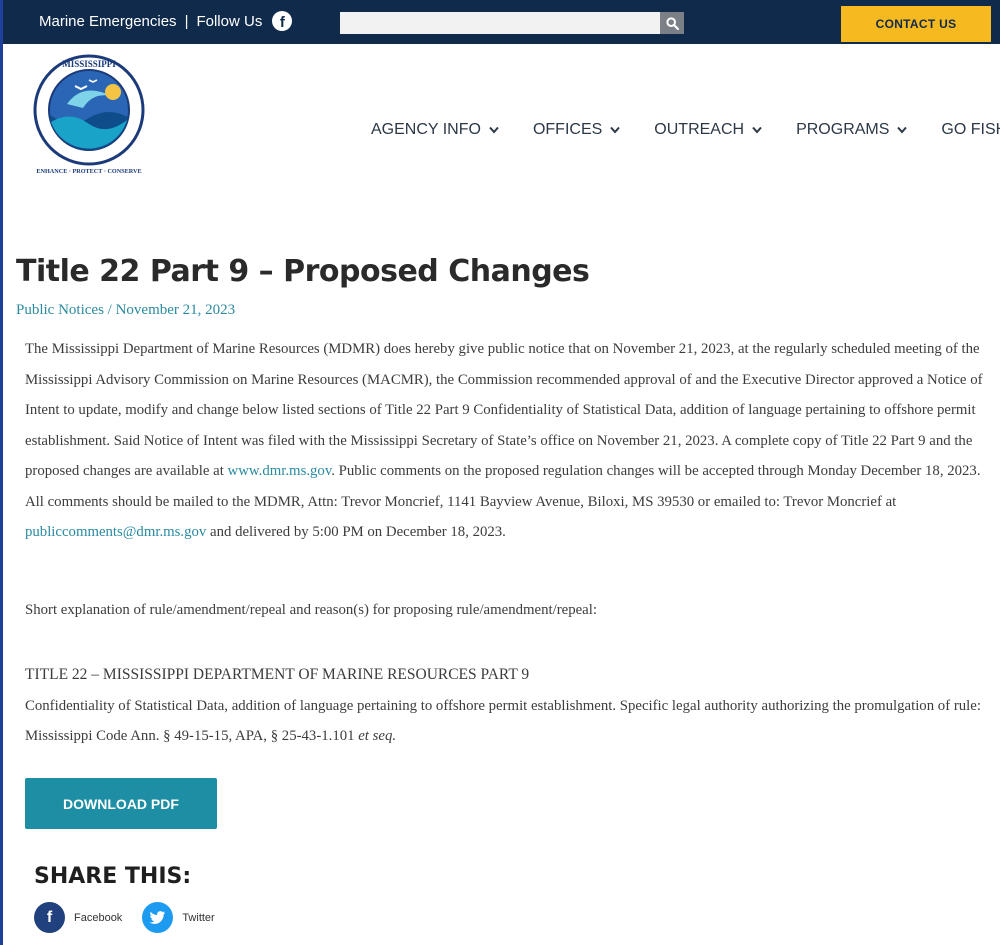 This screenshot has height=945, width=1000. I want to click on post-date: November 21, 2023, so click(176, 310).